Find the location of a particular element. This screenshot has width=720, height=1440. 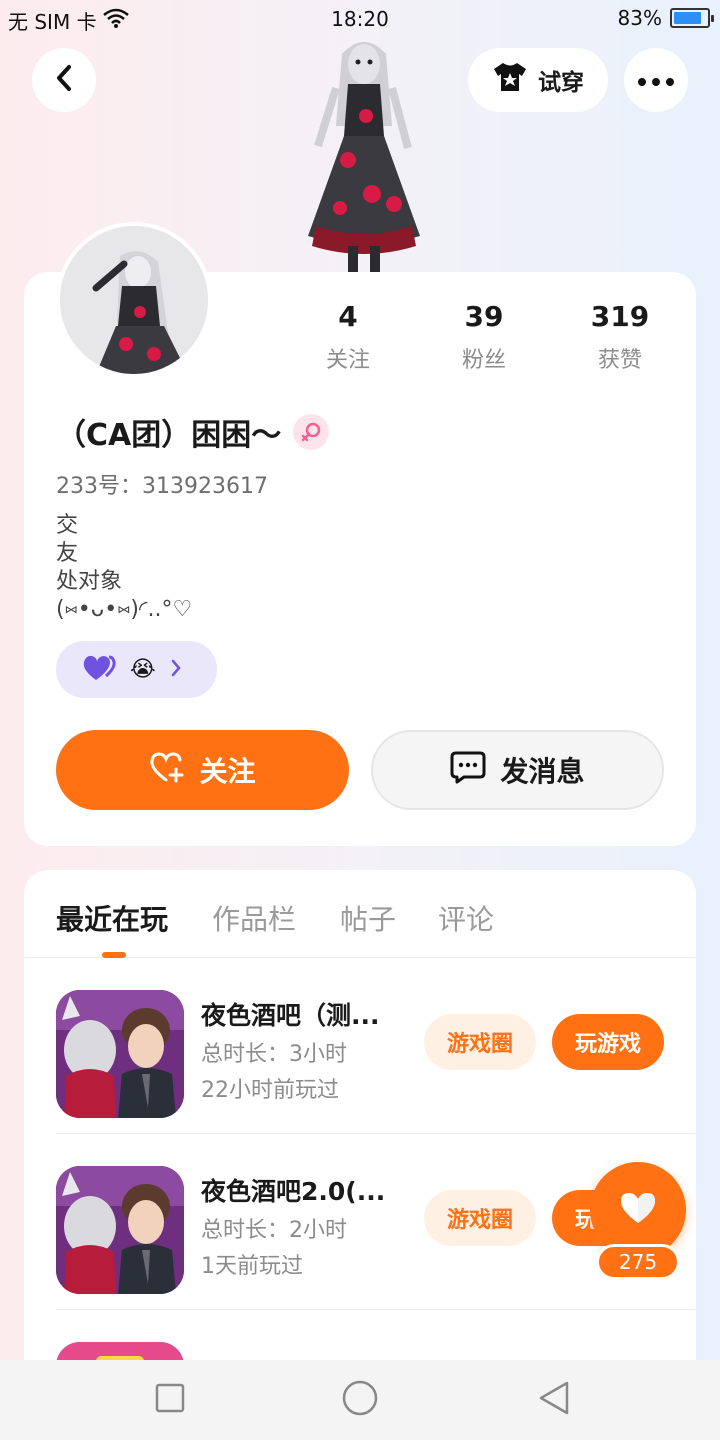

profile-stats: 4 关注 39 粉丝 319 获赞 is located at coordinates (480, 340).